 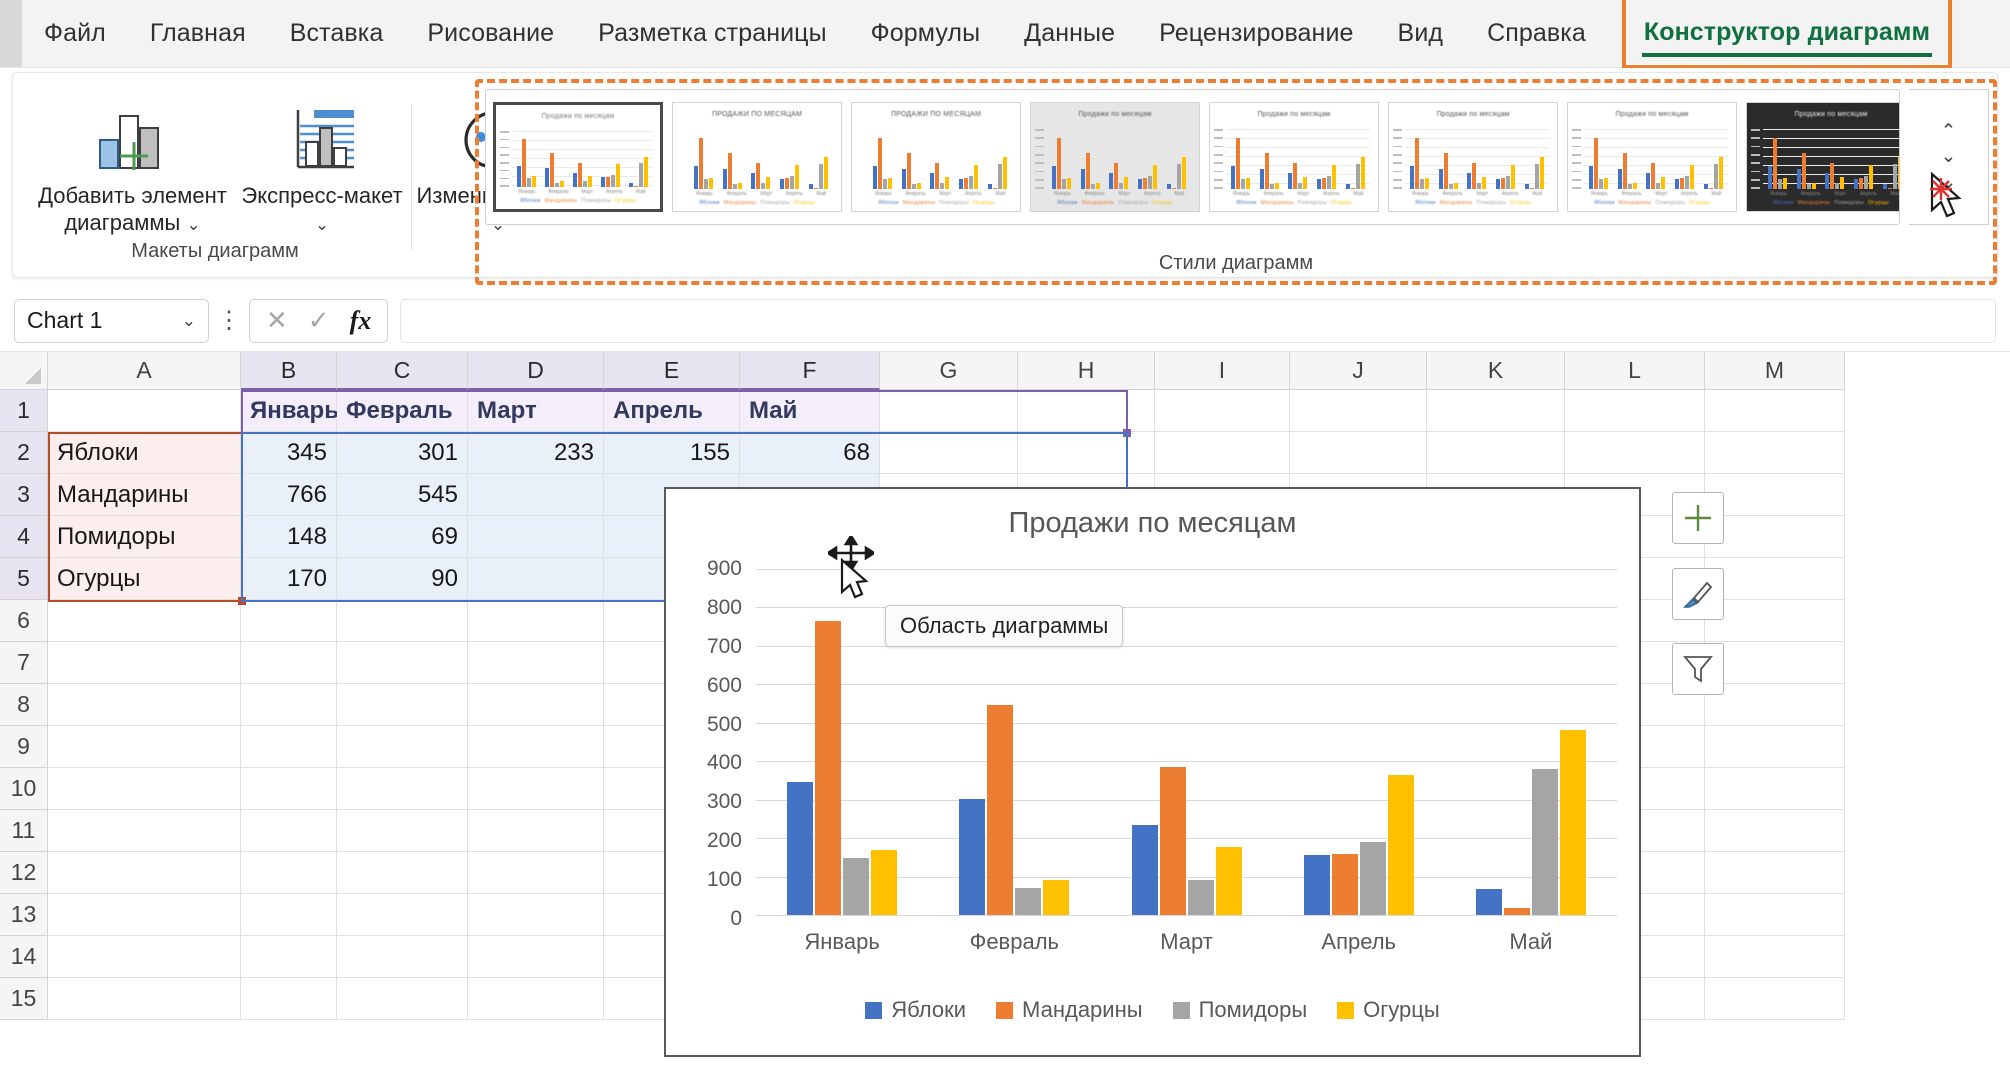 What do you see at coordinates (289, 957) in the screenshot?
I see `cell-B14` at bounding box center [289, 957].